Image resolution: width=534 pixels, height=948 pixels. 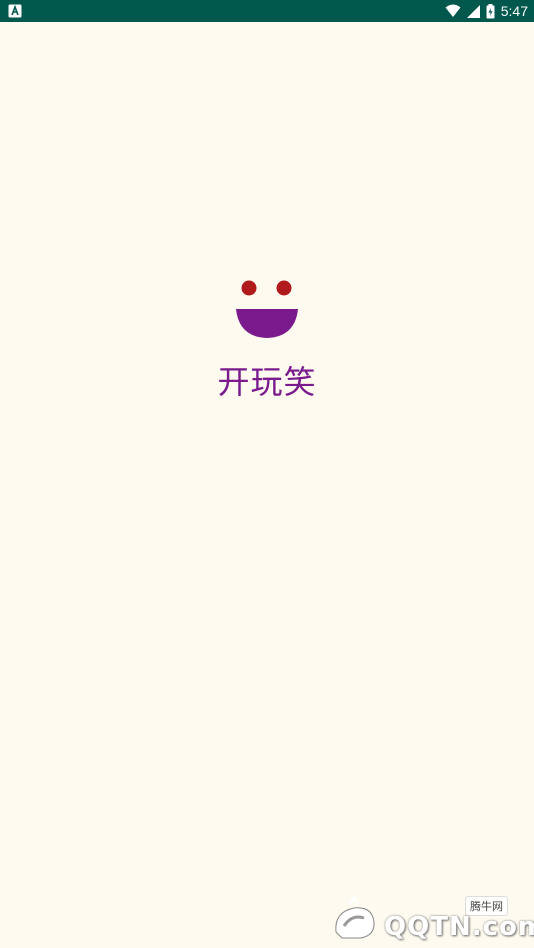 What do you see at coordinates (514, 11) in the screenshot?
I see `status-time: 5:47` at bounding box center [514, 11].